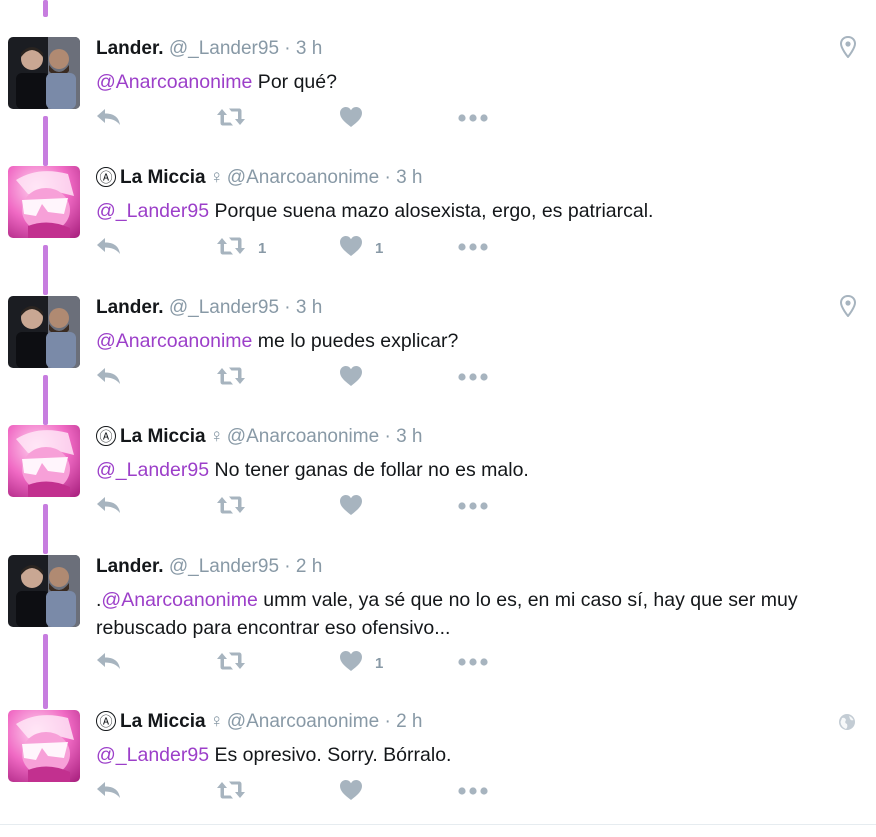 The height and width of the screenshot is (837, 876). I want to click on tweet-text: @Anarcoanonime me lo puedes explicar?, so click(481, 341).